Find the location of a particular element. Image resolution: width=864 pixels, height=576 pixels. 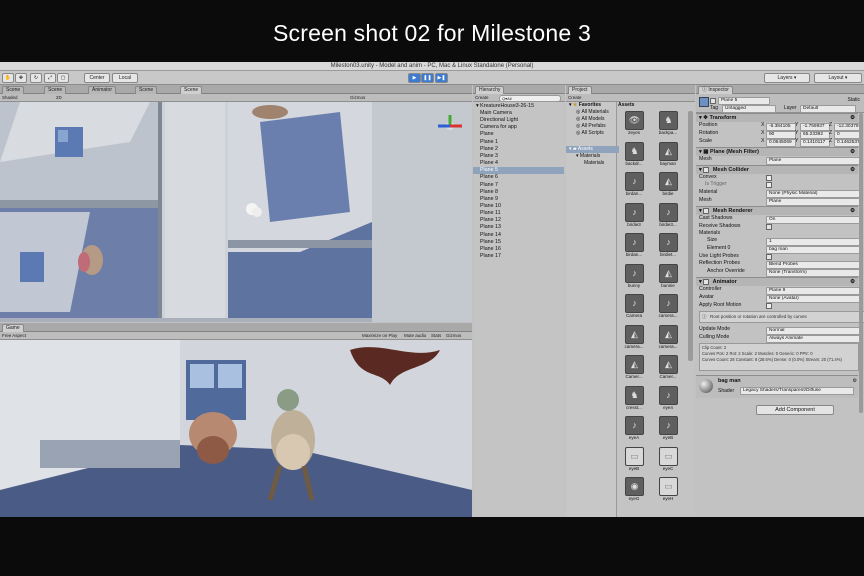

object-active-checkbox is located at coordinates (713, 101).